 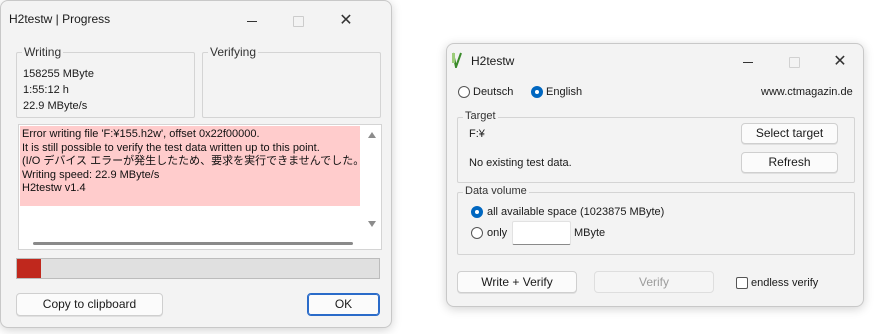 I want to click on english-label: English, so click(x=564, y=92).